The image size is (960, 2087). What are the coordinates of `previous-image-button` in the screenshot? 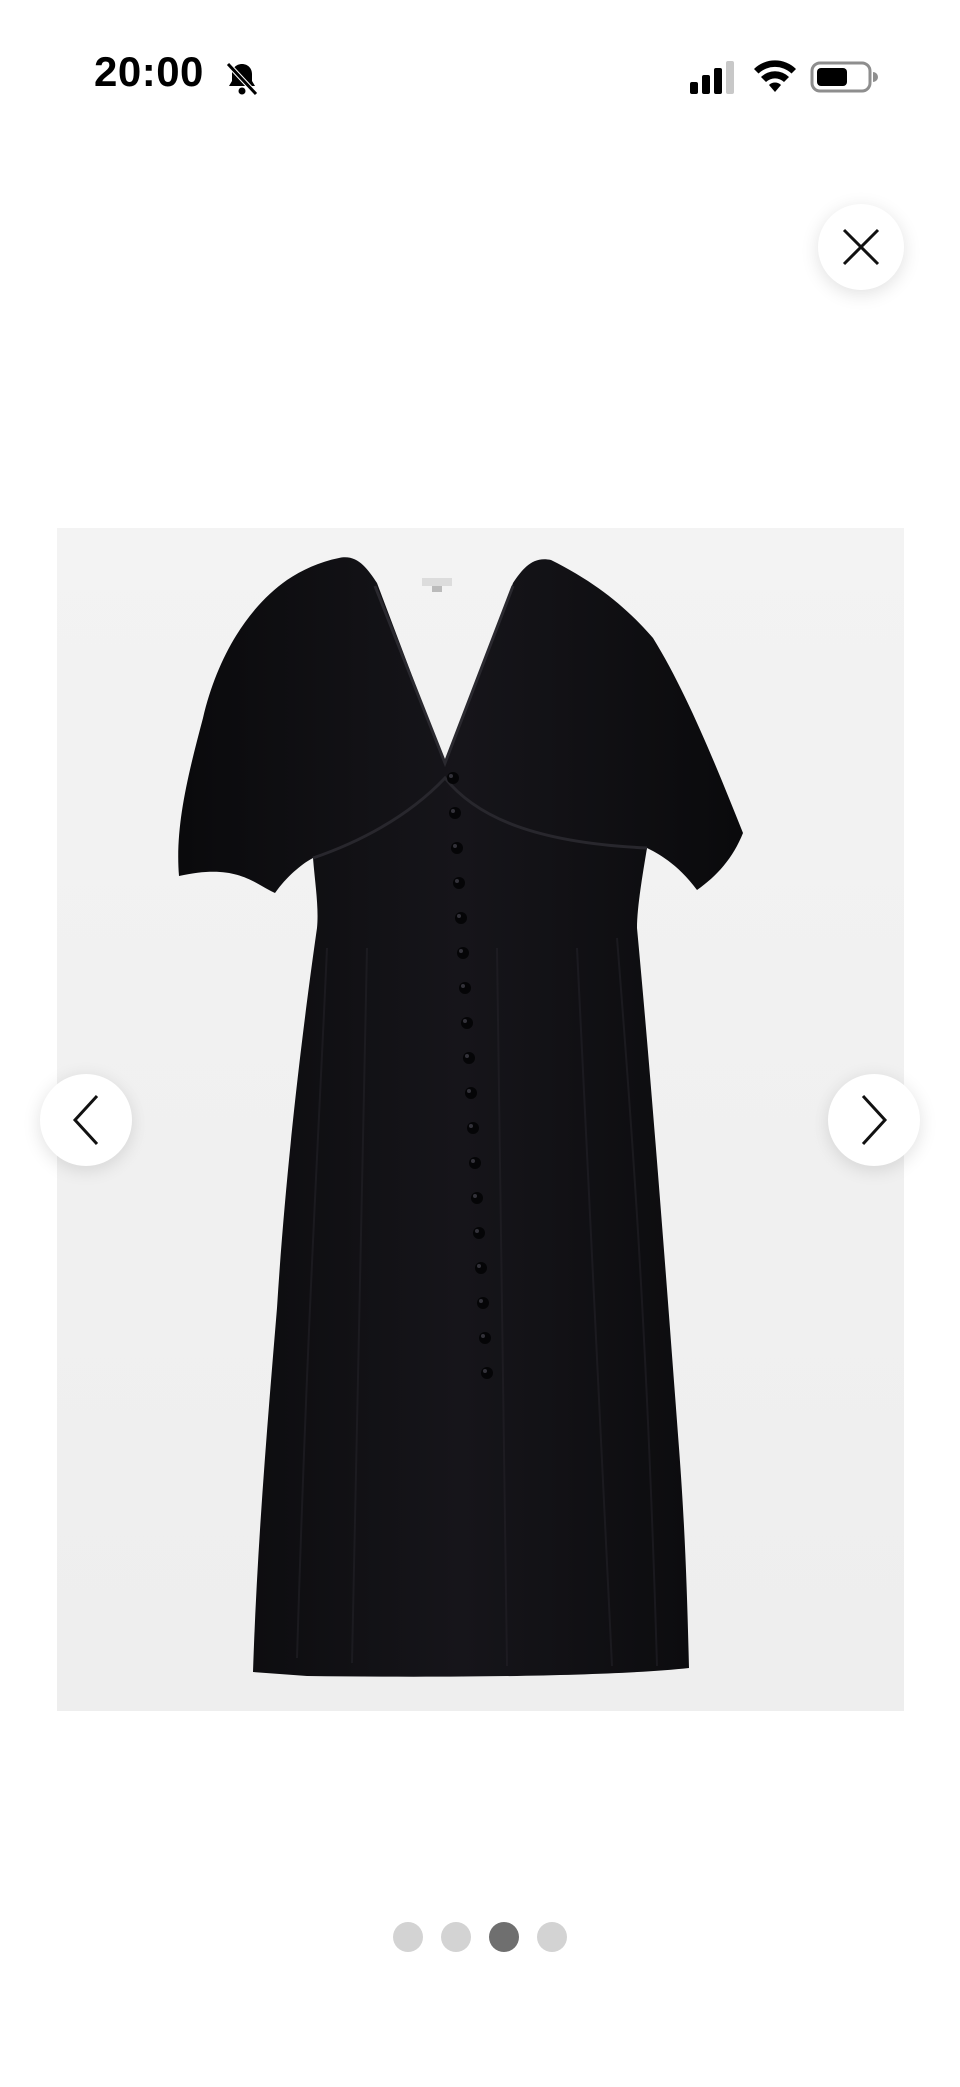 It's located at (86, 1120).